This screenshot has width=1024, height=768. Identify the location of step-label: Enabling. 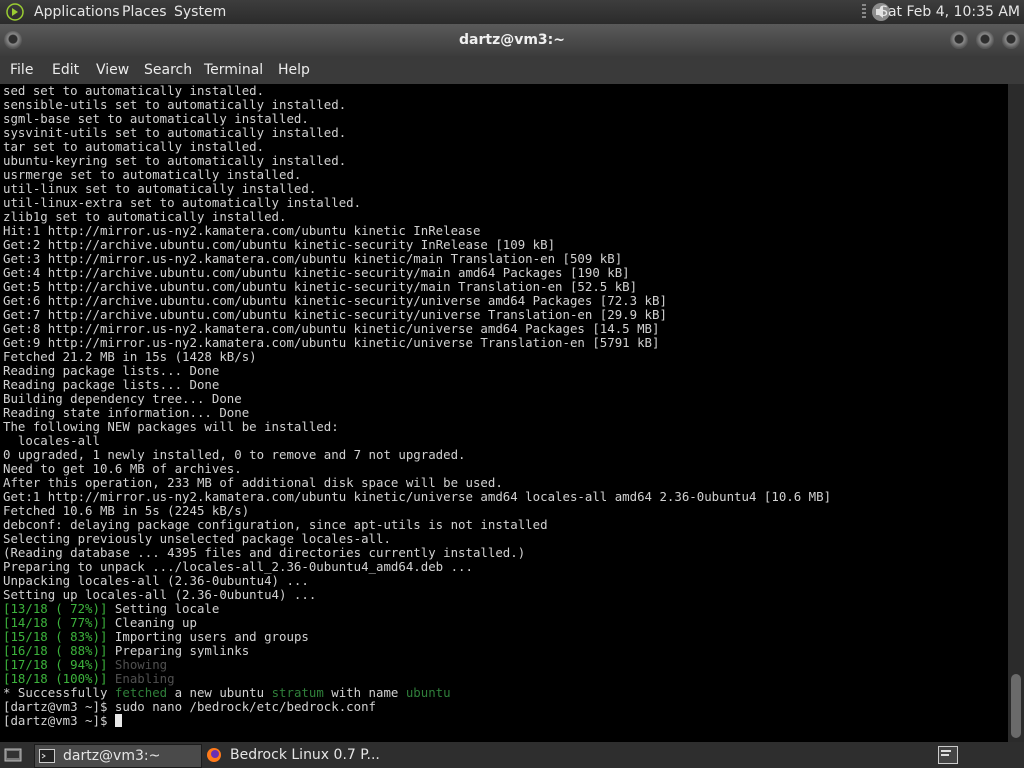
(144, 678).